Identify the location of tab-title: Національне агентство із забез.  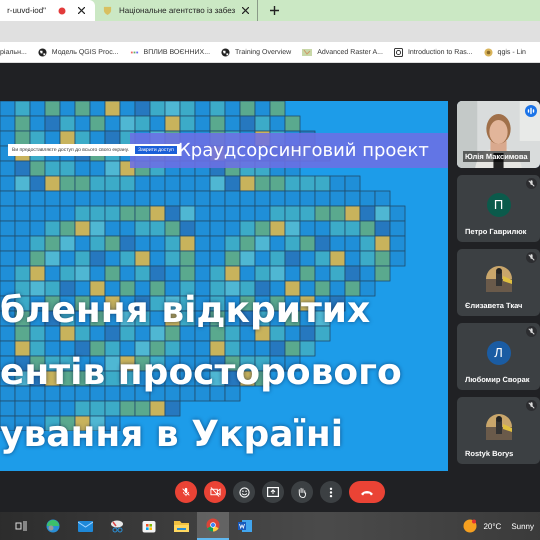
(177, 10).